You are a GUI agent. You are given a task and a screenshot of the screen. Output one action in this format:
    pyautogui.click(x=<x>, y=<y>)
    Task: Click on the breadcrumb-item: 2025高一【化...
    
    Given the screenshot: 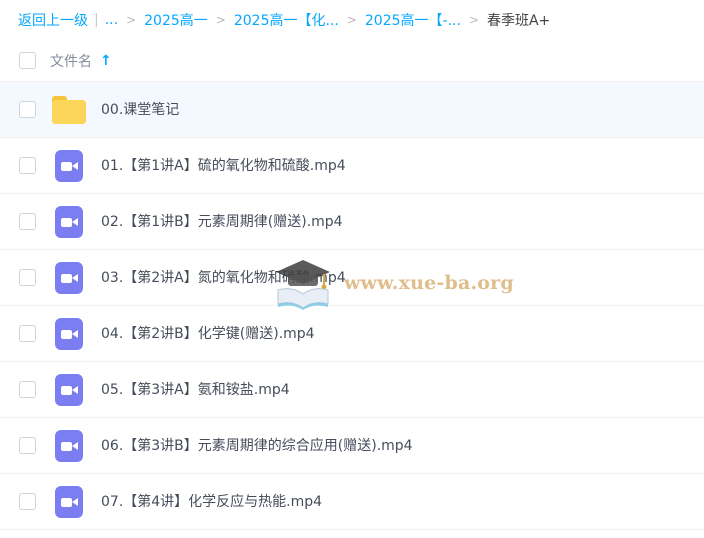 What is the action you would take?
    pyautogui.click(x=286, y=20)
    